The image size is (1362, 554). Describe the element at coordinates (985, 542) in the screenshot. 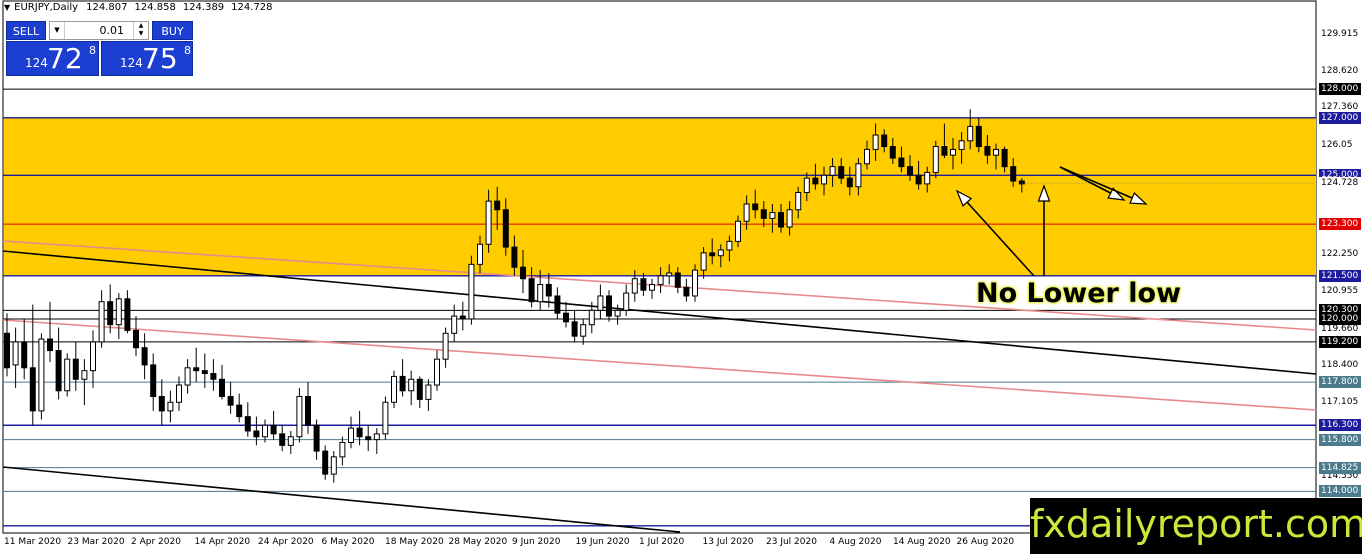

I see `date-tick-label: 26 Aug 2020` at that location.